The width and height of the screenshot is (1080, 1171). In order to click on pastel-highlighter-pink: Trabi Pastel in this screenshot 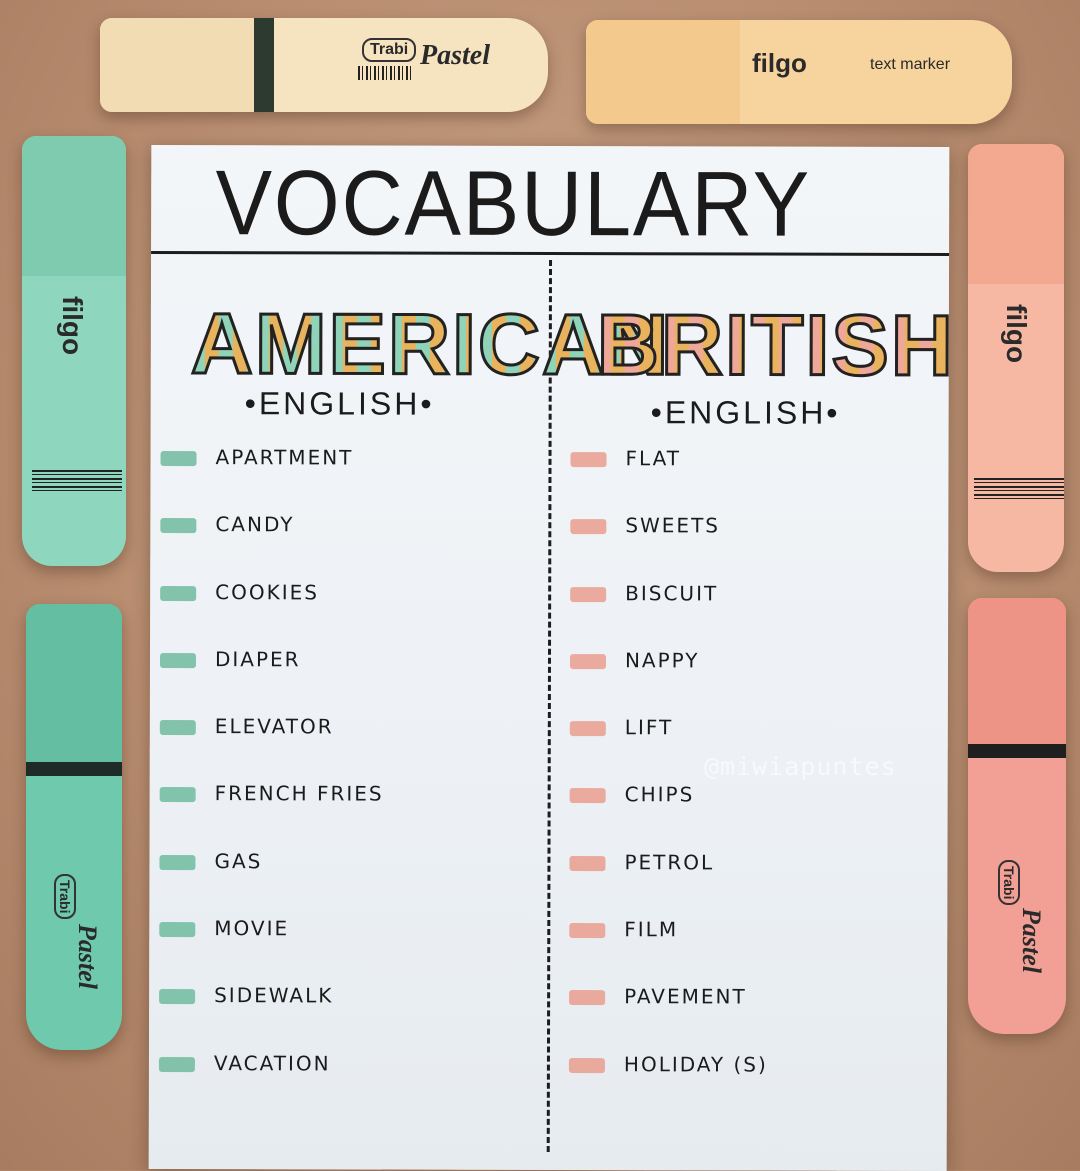, I will do `click(1017, 816)`.